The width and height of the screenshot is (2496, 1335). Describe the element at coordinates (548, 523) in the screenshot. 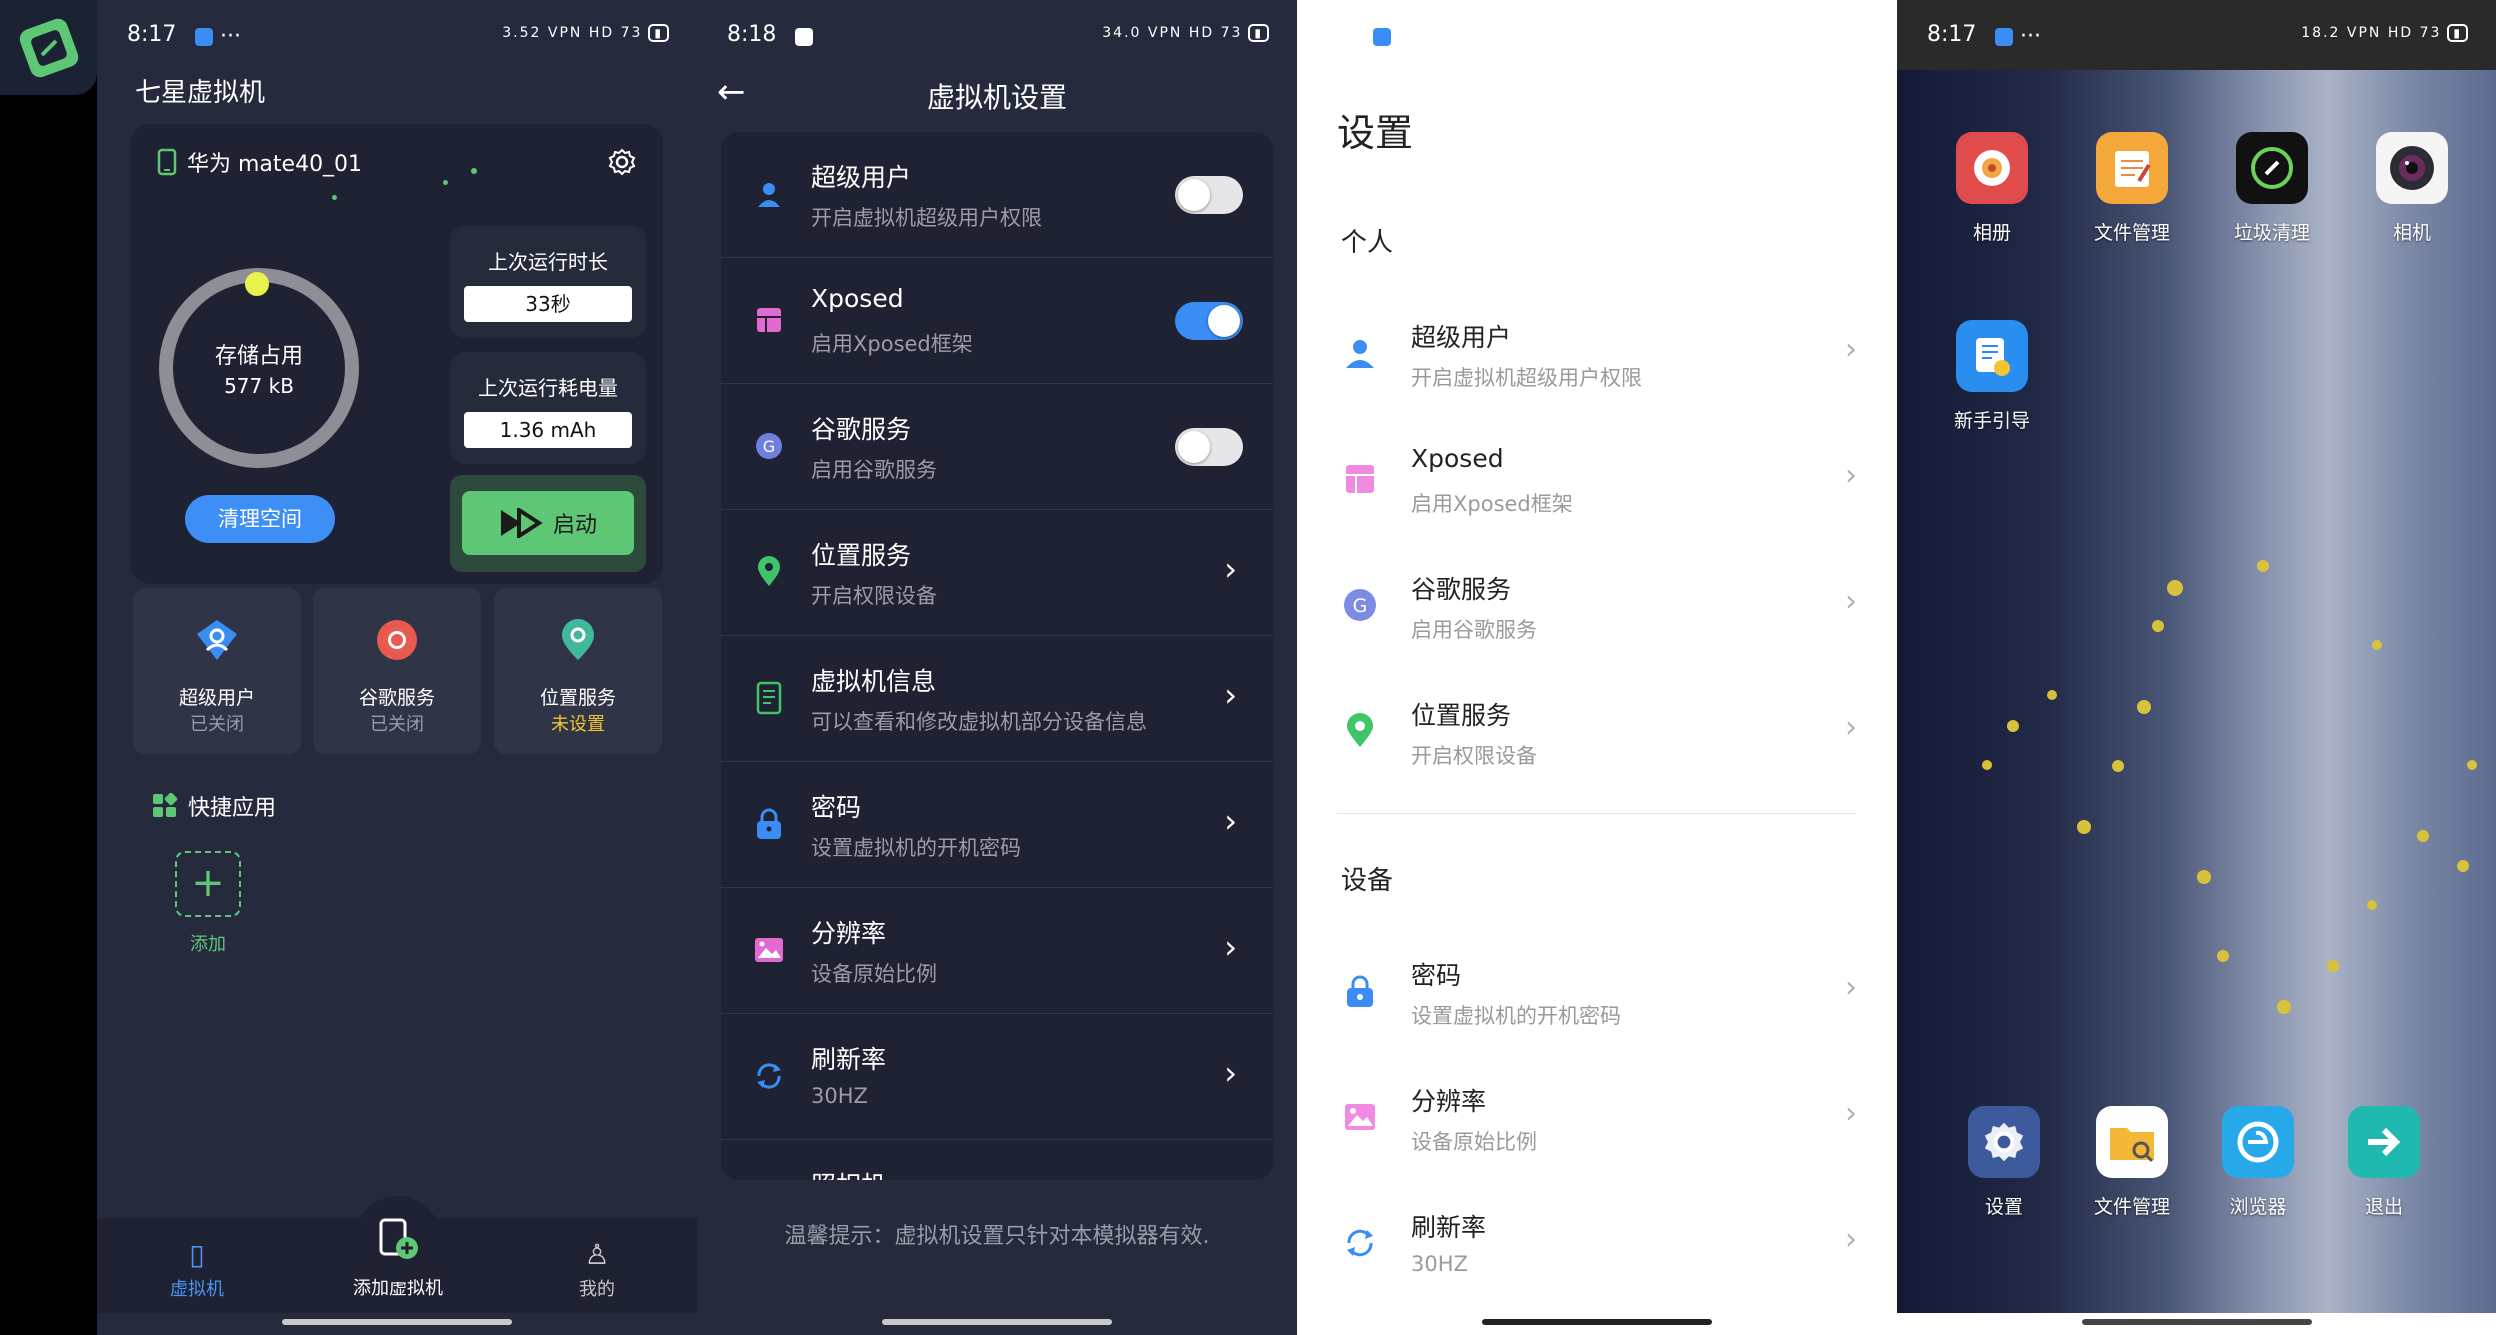

I see `start-button: 启动` at that location.